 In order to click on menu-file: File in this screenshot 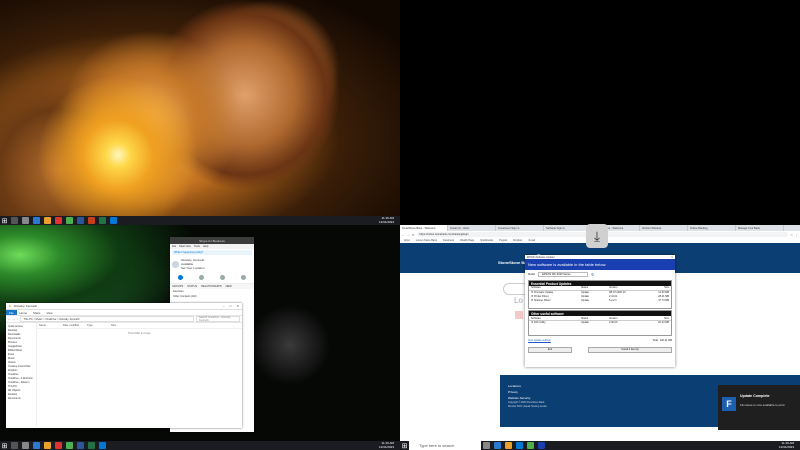, I will do `click(174, 246)`.